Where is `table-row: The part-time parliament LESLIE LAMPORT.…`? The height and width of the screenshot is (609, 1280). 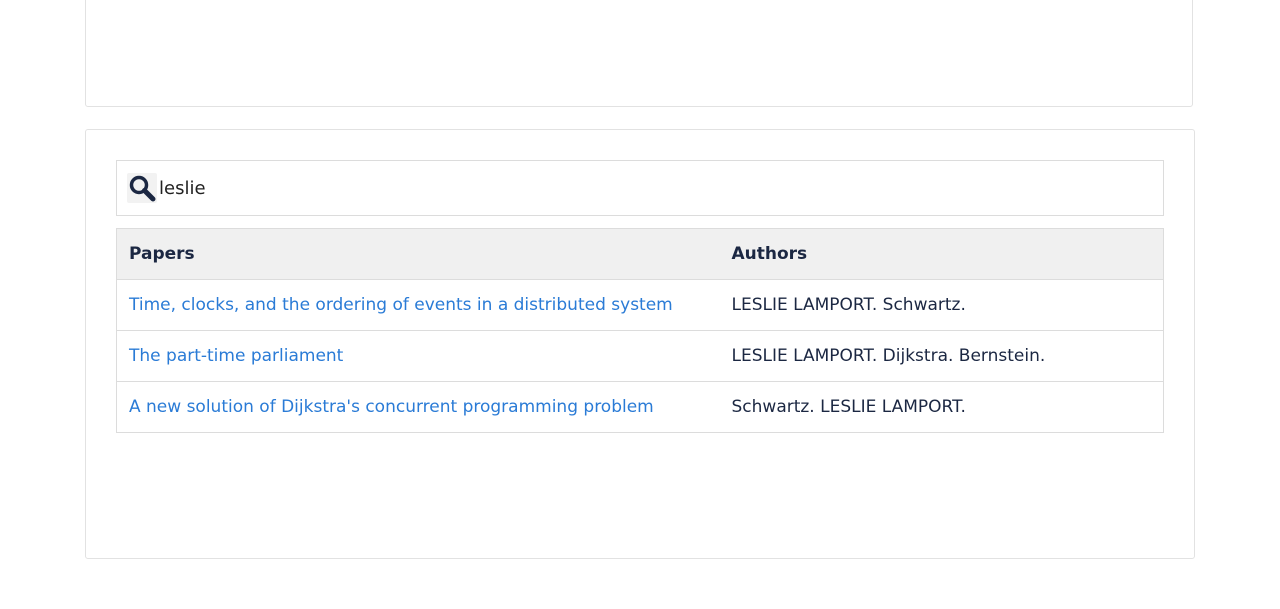 table-row: The part-time parliament LESLIE LAMPORT.… is located at coordinates (640, 356).